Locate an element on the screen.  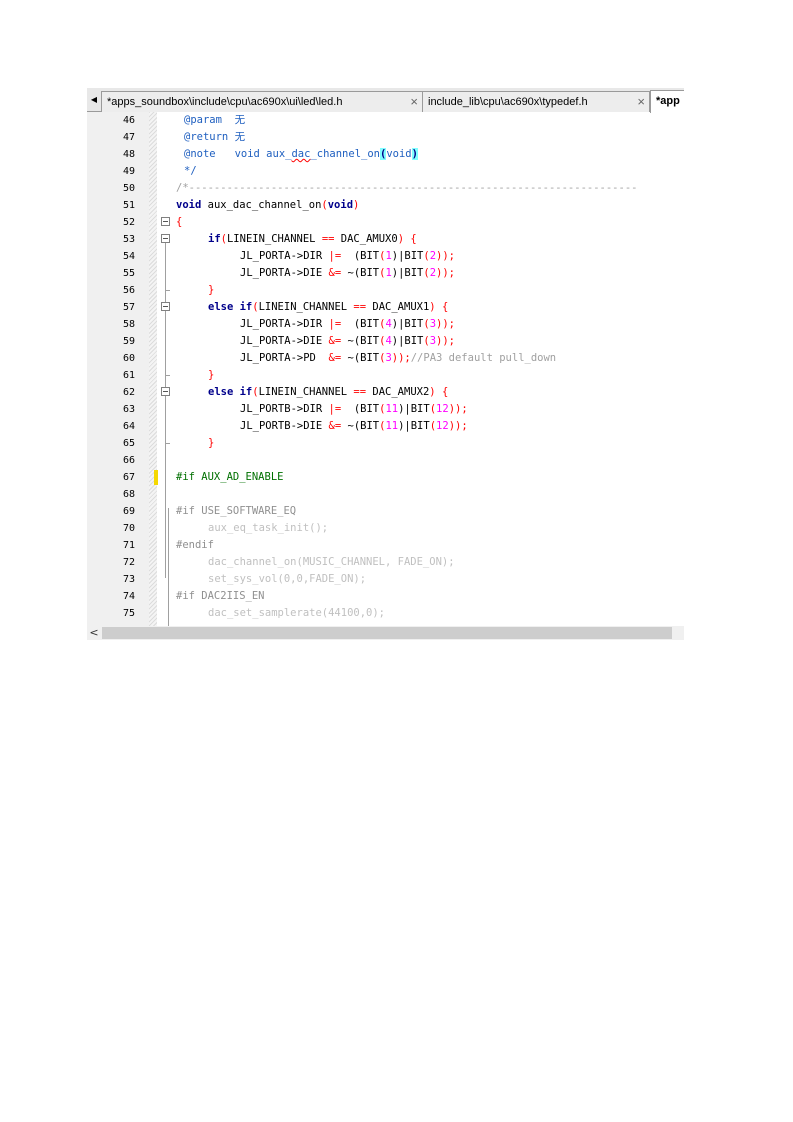
code-line: 58 JL_PORTA->DIR |= (BIT(4)|BIT(3)); is located at coordinates (385, 324).